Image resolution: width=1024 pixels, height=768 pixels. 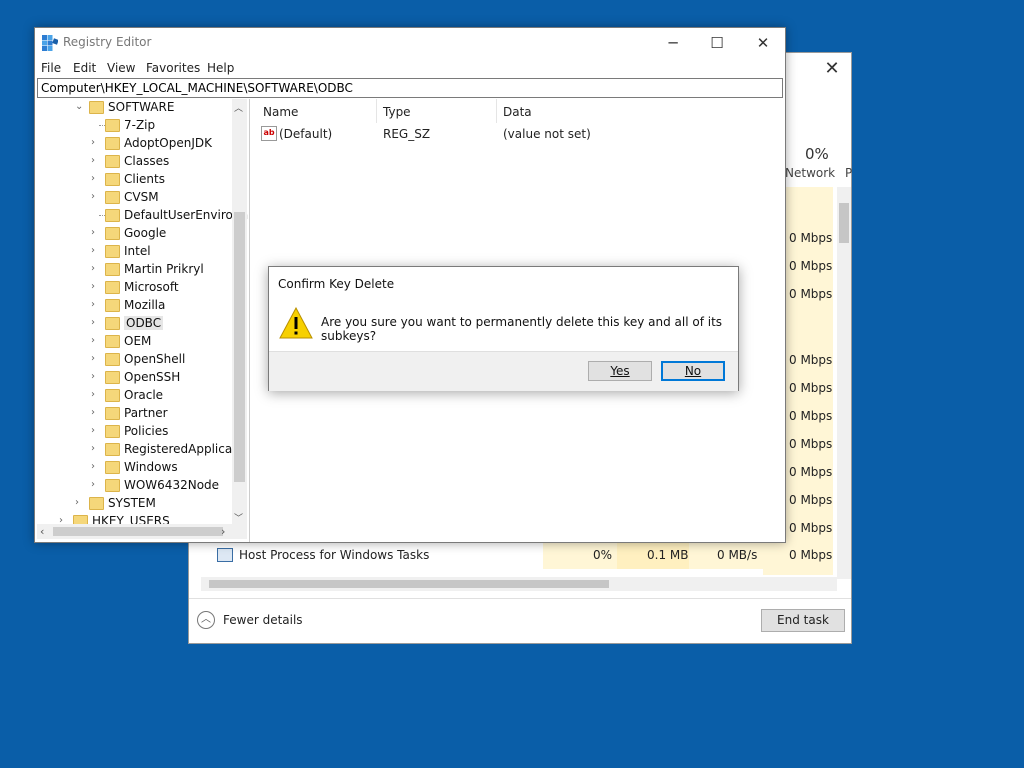 I want to click on column-header-data: Data, so click(x=517, y=112).